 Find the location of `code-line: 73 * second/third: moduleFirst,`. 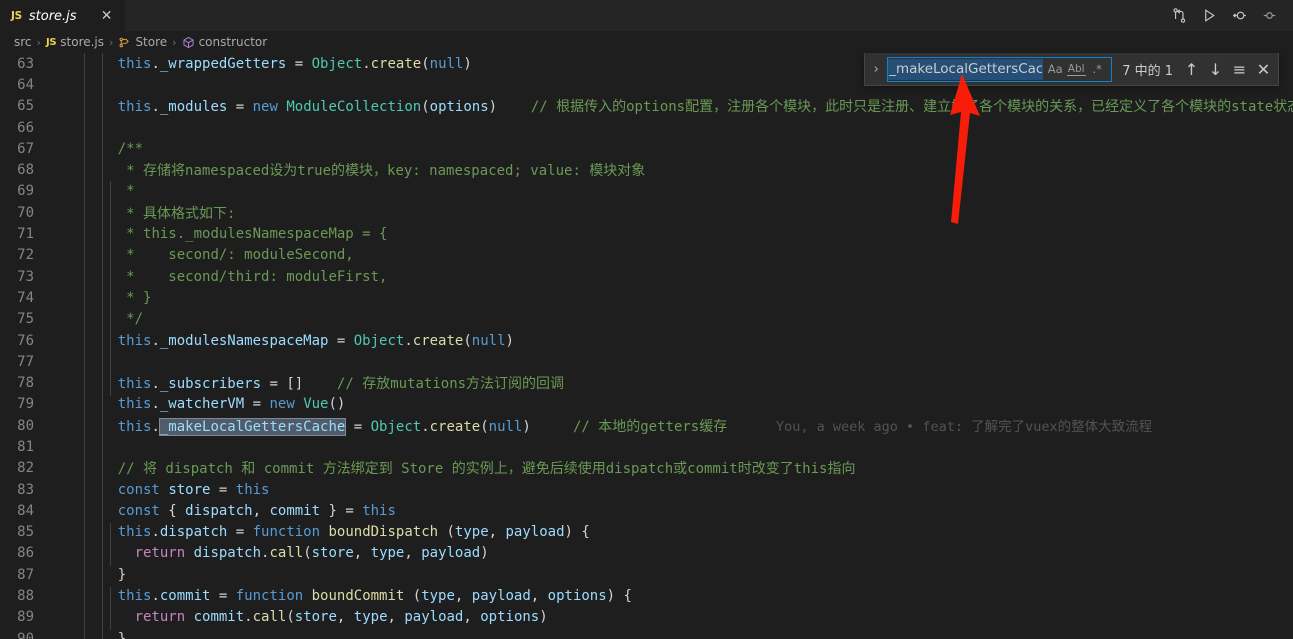

code-line: 73 * second/third: moduleFirst, is located at coordinates (646, 276).